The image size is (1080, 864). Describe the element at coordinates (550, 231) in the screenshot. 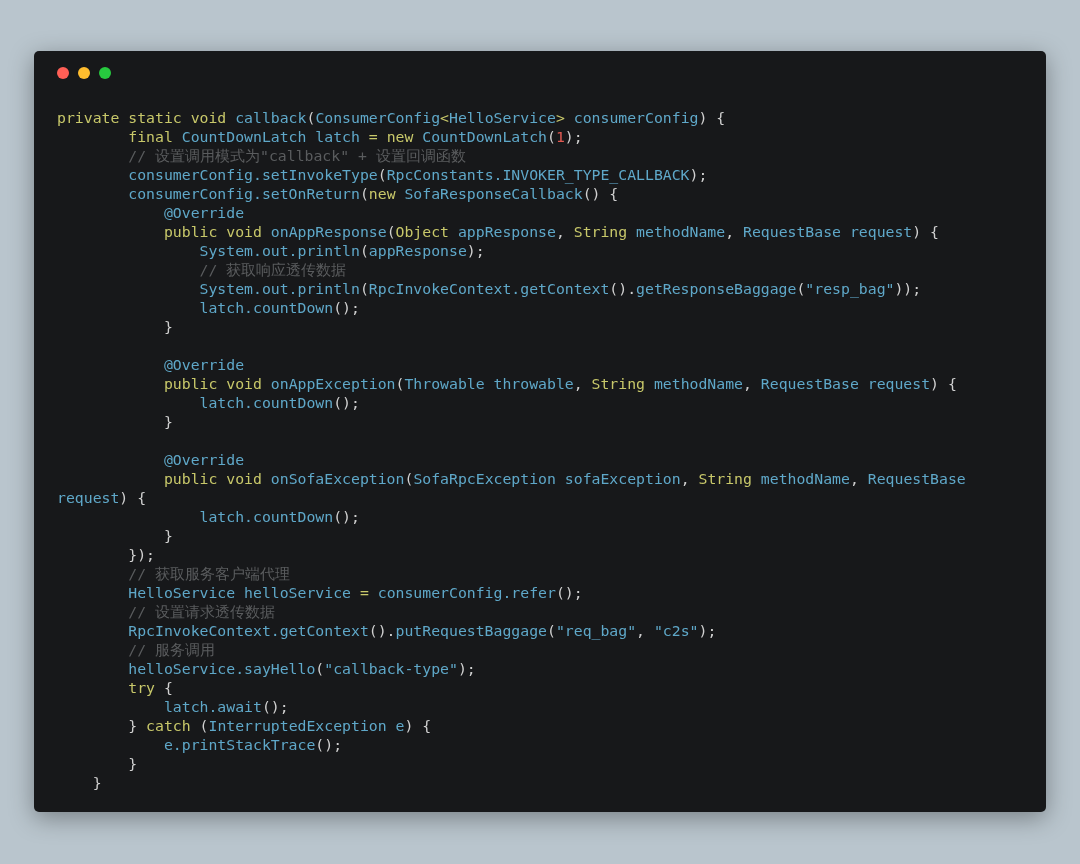

I see `code-line: public void onAppResponse(Object appResponse, String methodName, RequestBase request) {` at that location.